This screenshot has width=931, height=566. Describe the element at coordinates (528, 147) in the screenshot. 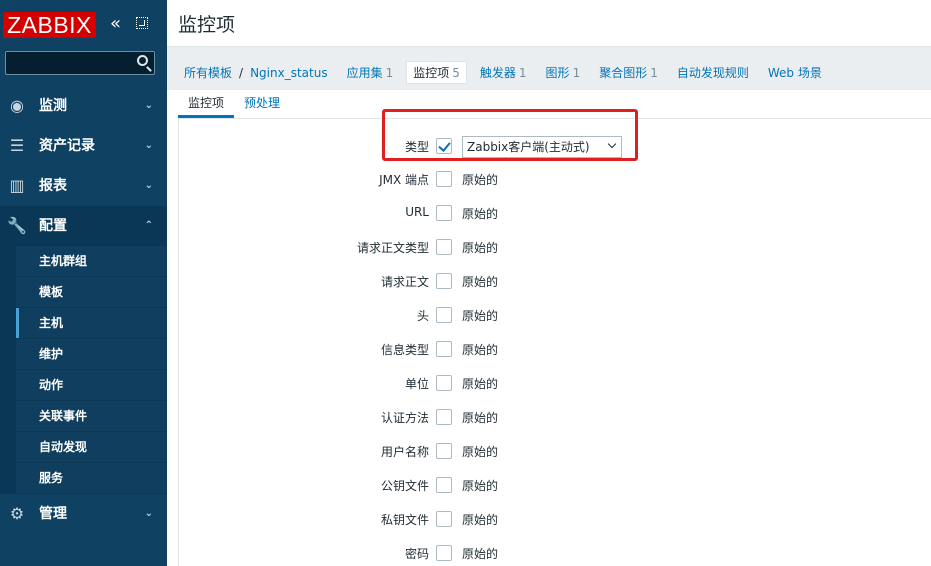

I see `type-select-value: Zabbix客户端(主动式)` at that location.